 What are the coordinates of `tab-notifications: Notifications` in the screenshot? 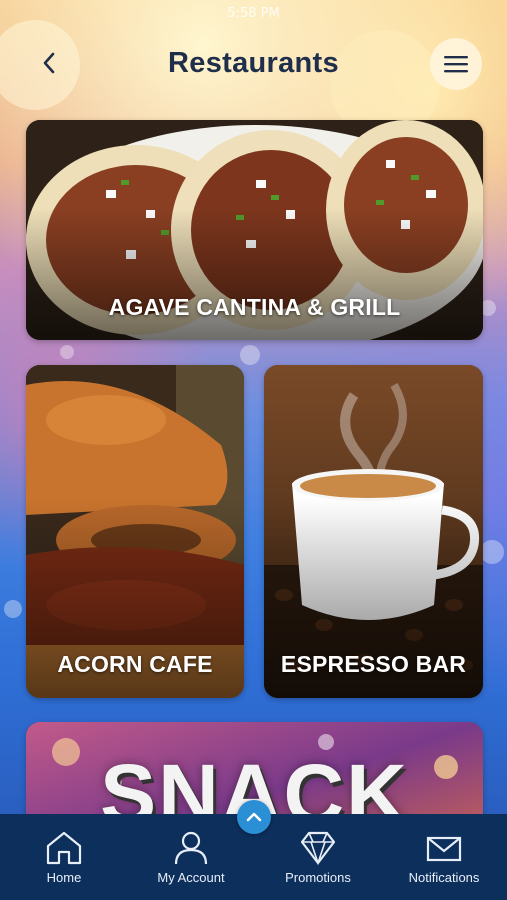 It's located at (444, 857).